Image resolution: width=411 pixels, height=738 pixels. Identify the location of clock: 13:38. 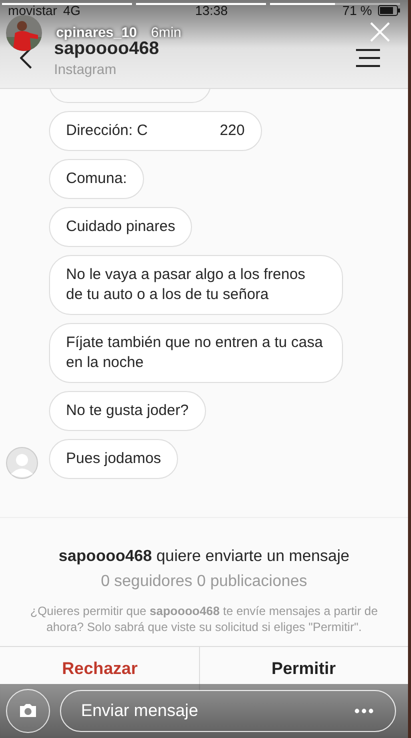
(211, 10).